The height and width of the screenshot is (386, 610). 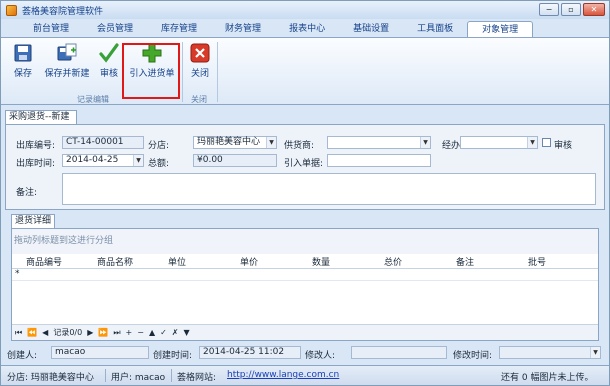 I want to click on branch-value: 玛丽艳美容中心, so click(x=229, y=142).